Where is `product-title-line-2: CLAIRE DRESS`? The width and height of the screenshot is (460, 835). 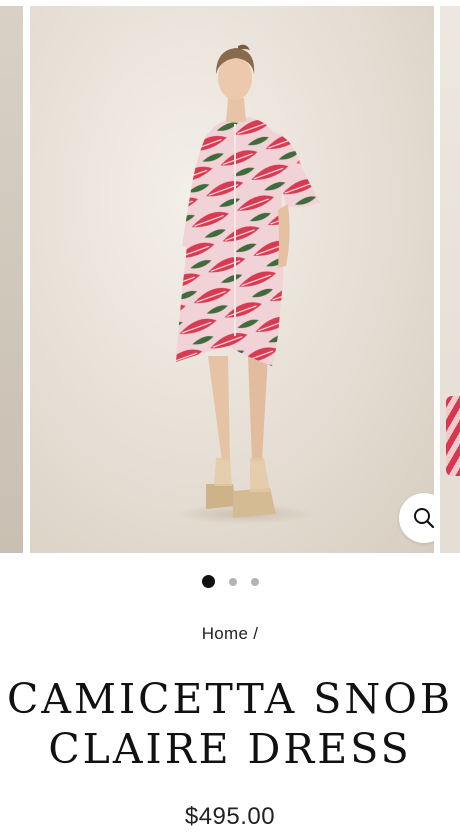 product-title-line-2: CLAIRE DRESS is located at coordinates (230, 749).